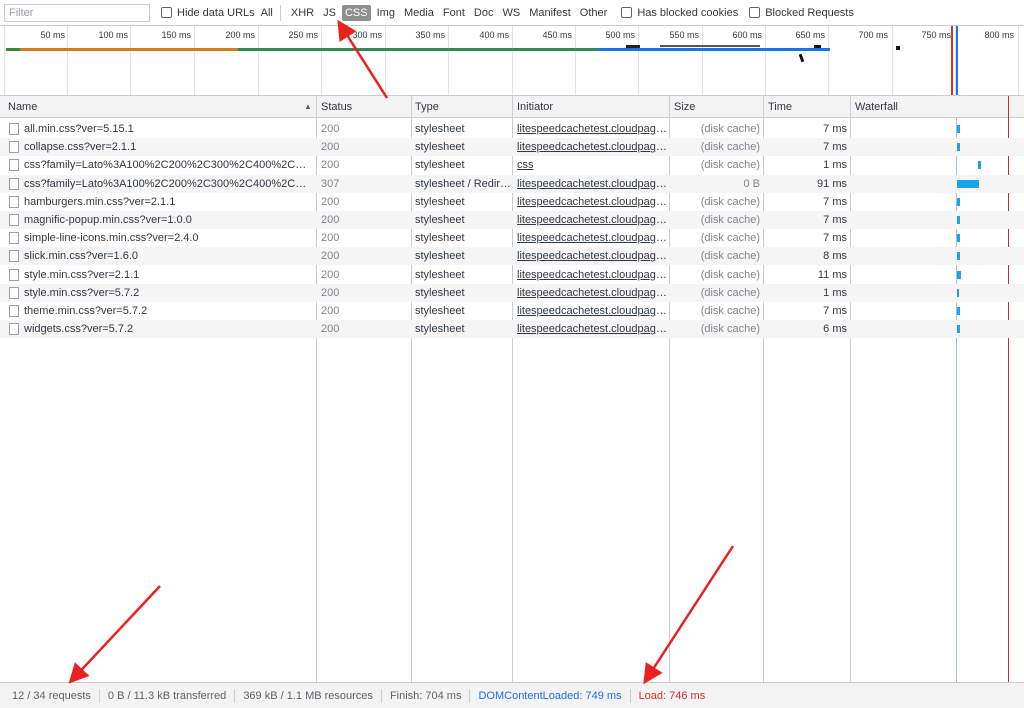 The image size is (1024, 708). What do you see at coordinates (367, 35) in the screenshot?
I see `timeline-tick-label: 300 ms` at bounding box center [367, 35].